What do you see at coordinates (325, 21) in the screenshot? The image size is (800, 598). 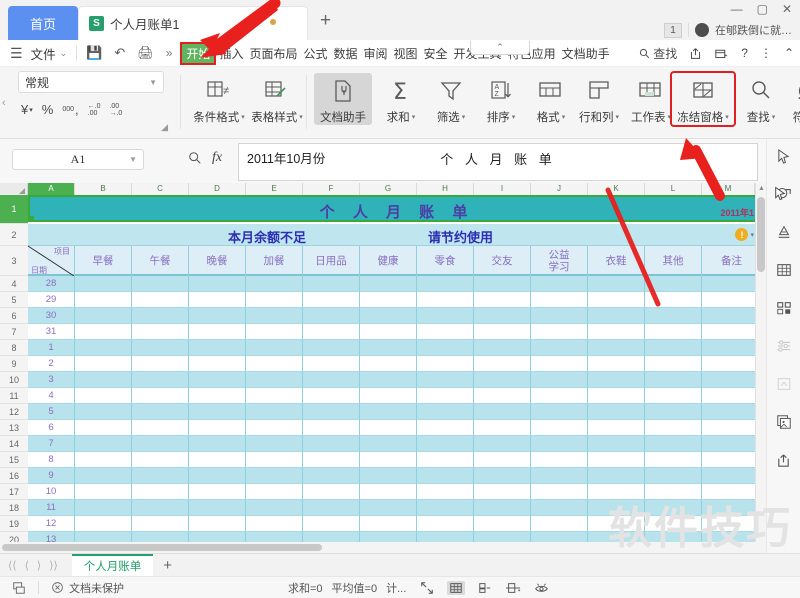 I see `new-tab-button: +` at bounding box center [325, 21].